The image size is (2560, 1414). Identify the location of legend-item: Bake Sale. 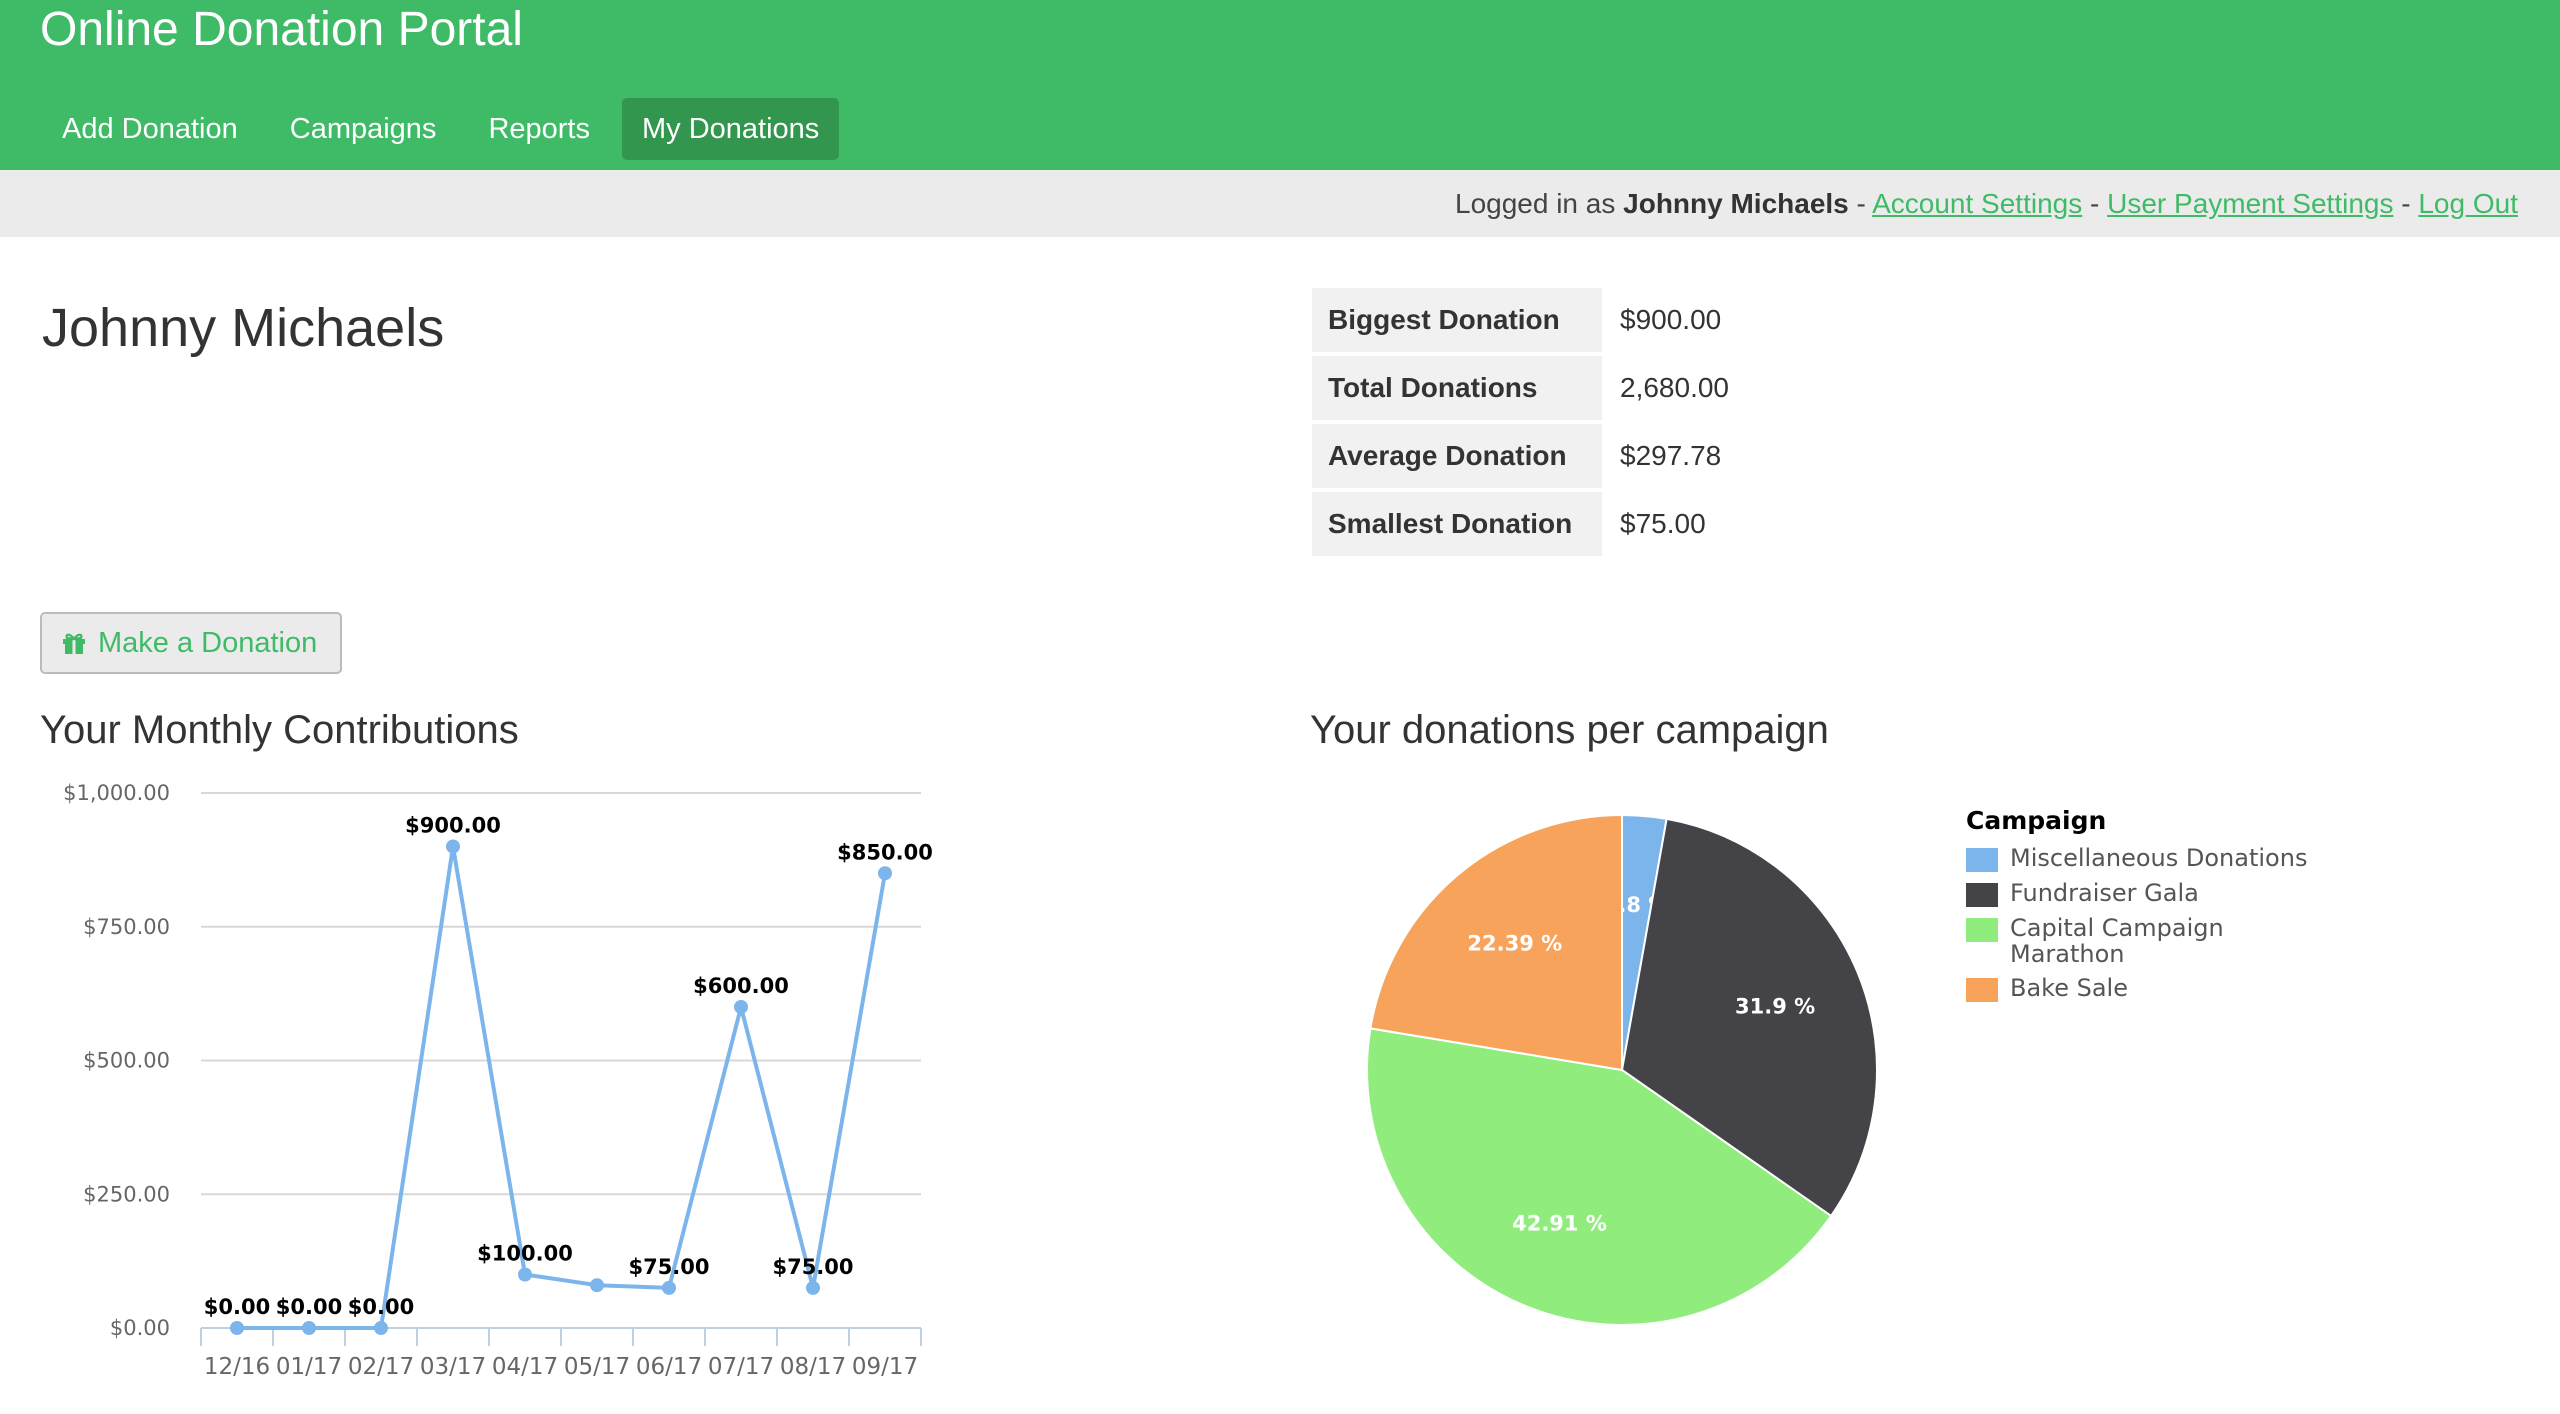
(2138, 988).